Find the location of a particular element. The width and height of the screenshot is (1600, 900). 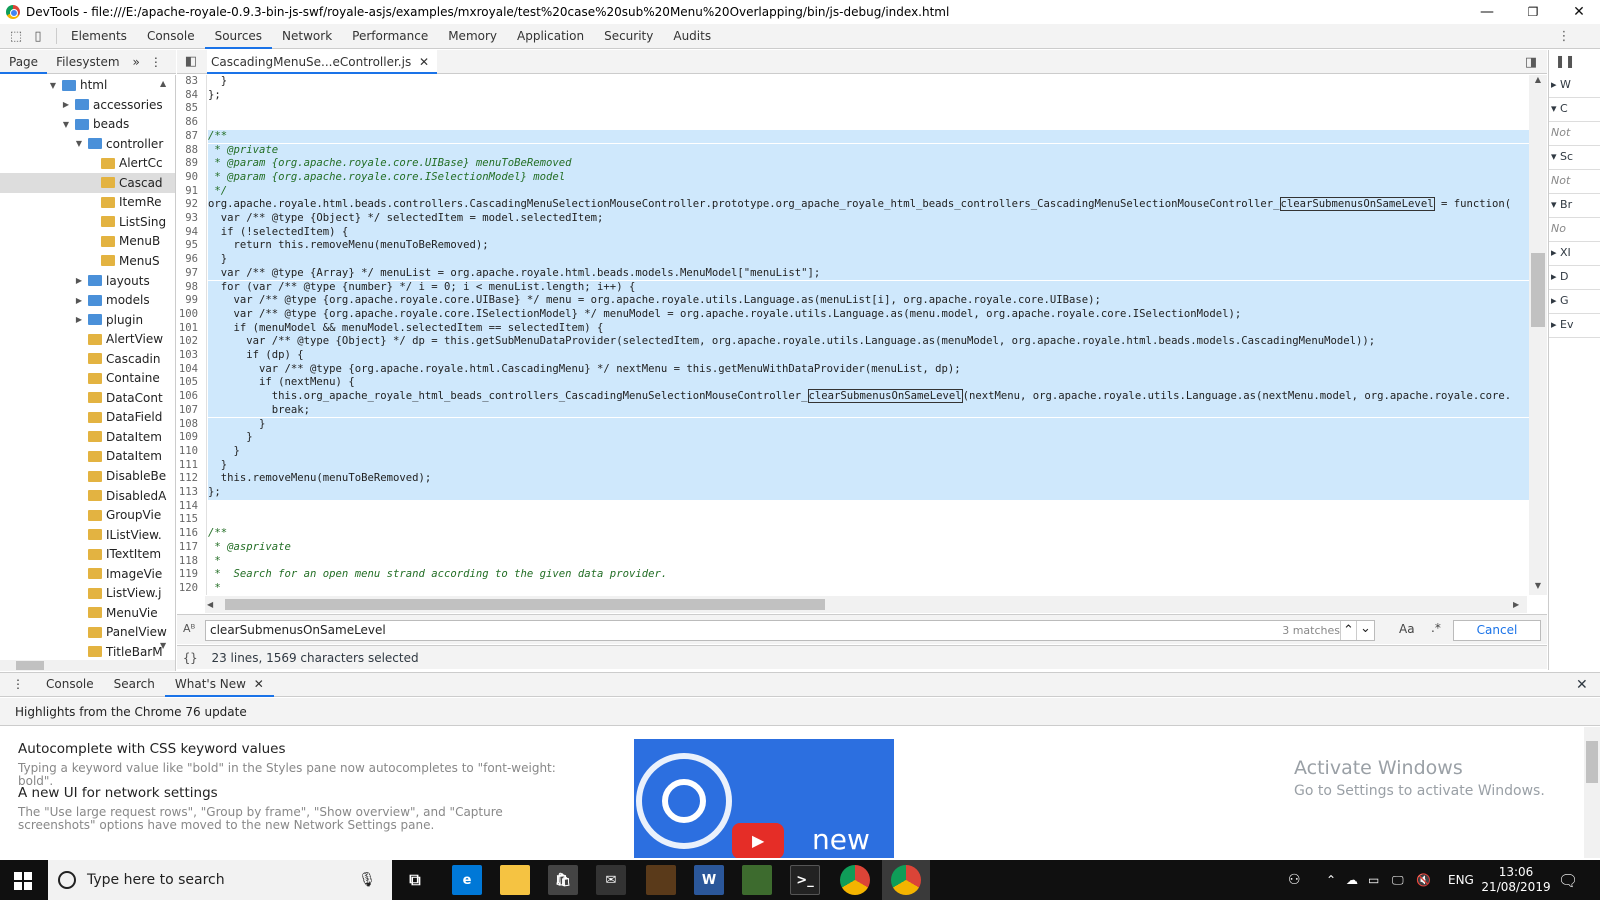

tree-file-item: ListView.j is located at coordinates (87, 593).